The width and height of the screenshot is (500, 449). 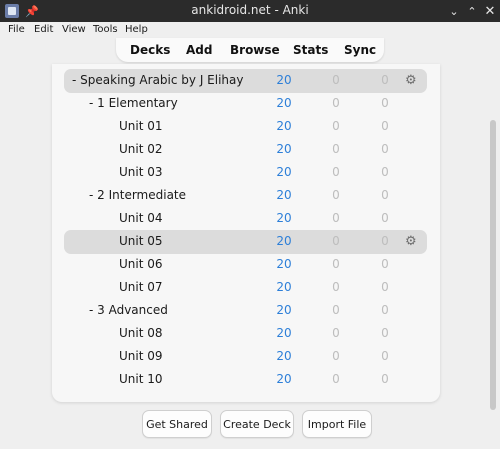 What do you see at coordinates (245, 311) in the screenshot?
I see `deck-row-advanced: - 3 Advanced 20 0 0` at bounding box center [245, 311].